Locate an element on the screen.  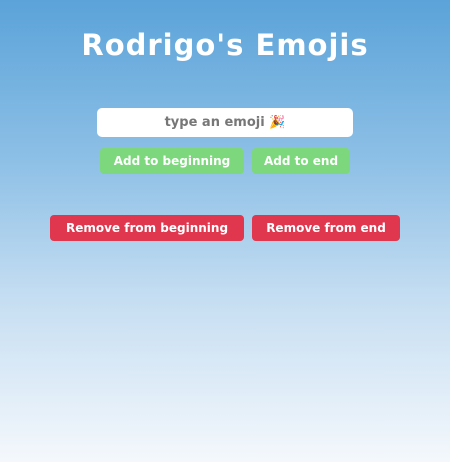
add-to-beginning-button: Add to beginning is located at coordinates (172, 161).